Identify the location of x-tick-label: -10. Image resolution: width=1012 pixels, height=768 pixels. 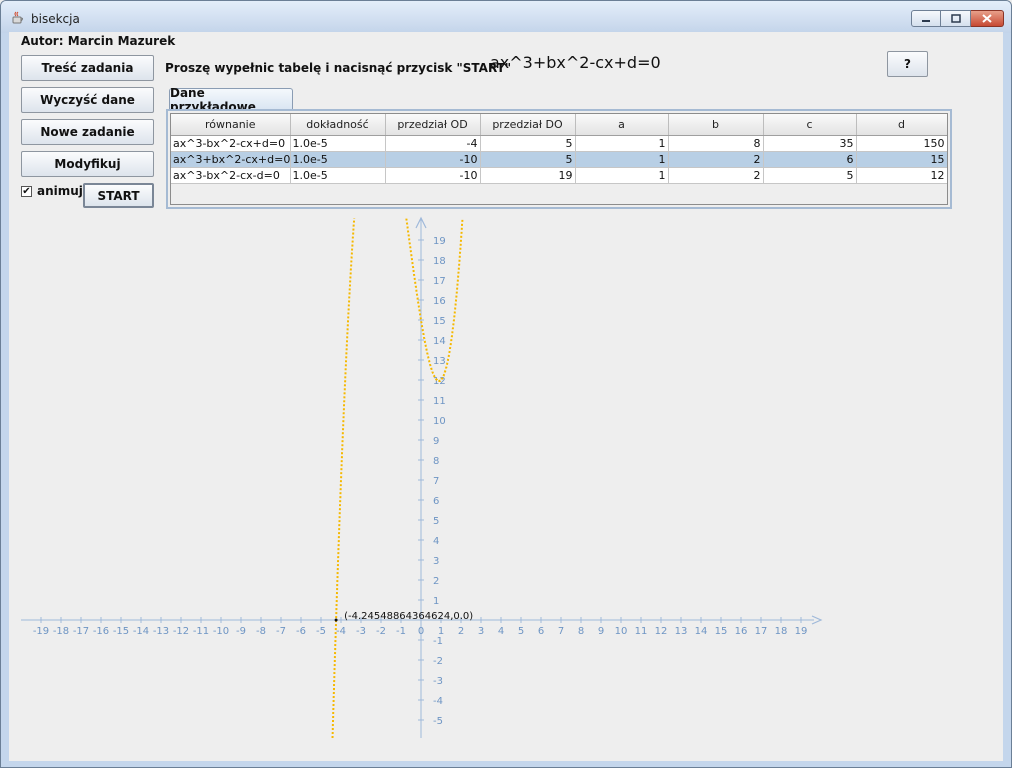
(221, 631).